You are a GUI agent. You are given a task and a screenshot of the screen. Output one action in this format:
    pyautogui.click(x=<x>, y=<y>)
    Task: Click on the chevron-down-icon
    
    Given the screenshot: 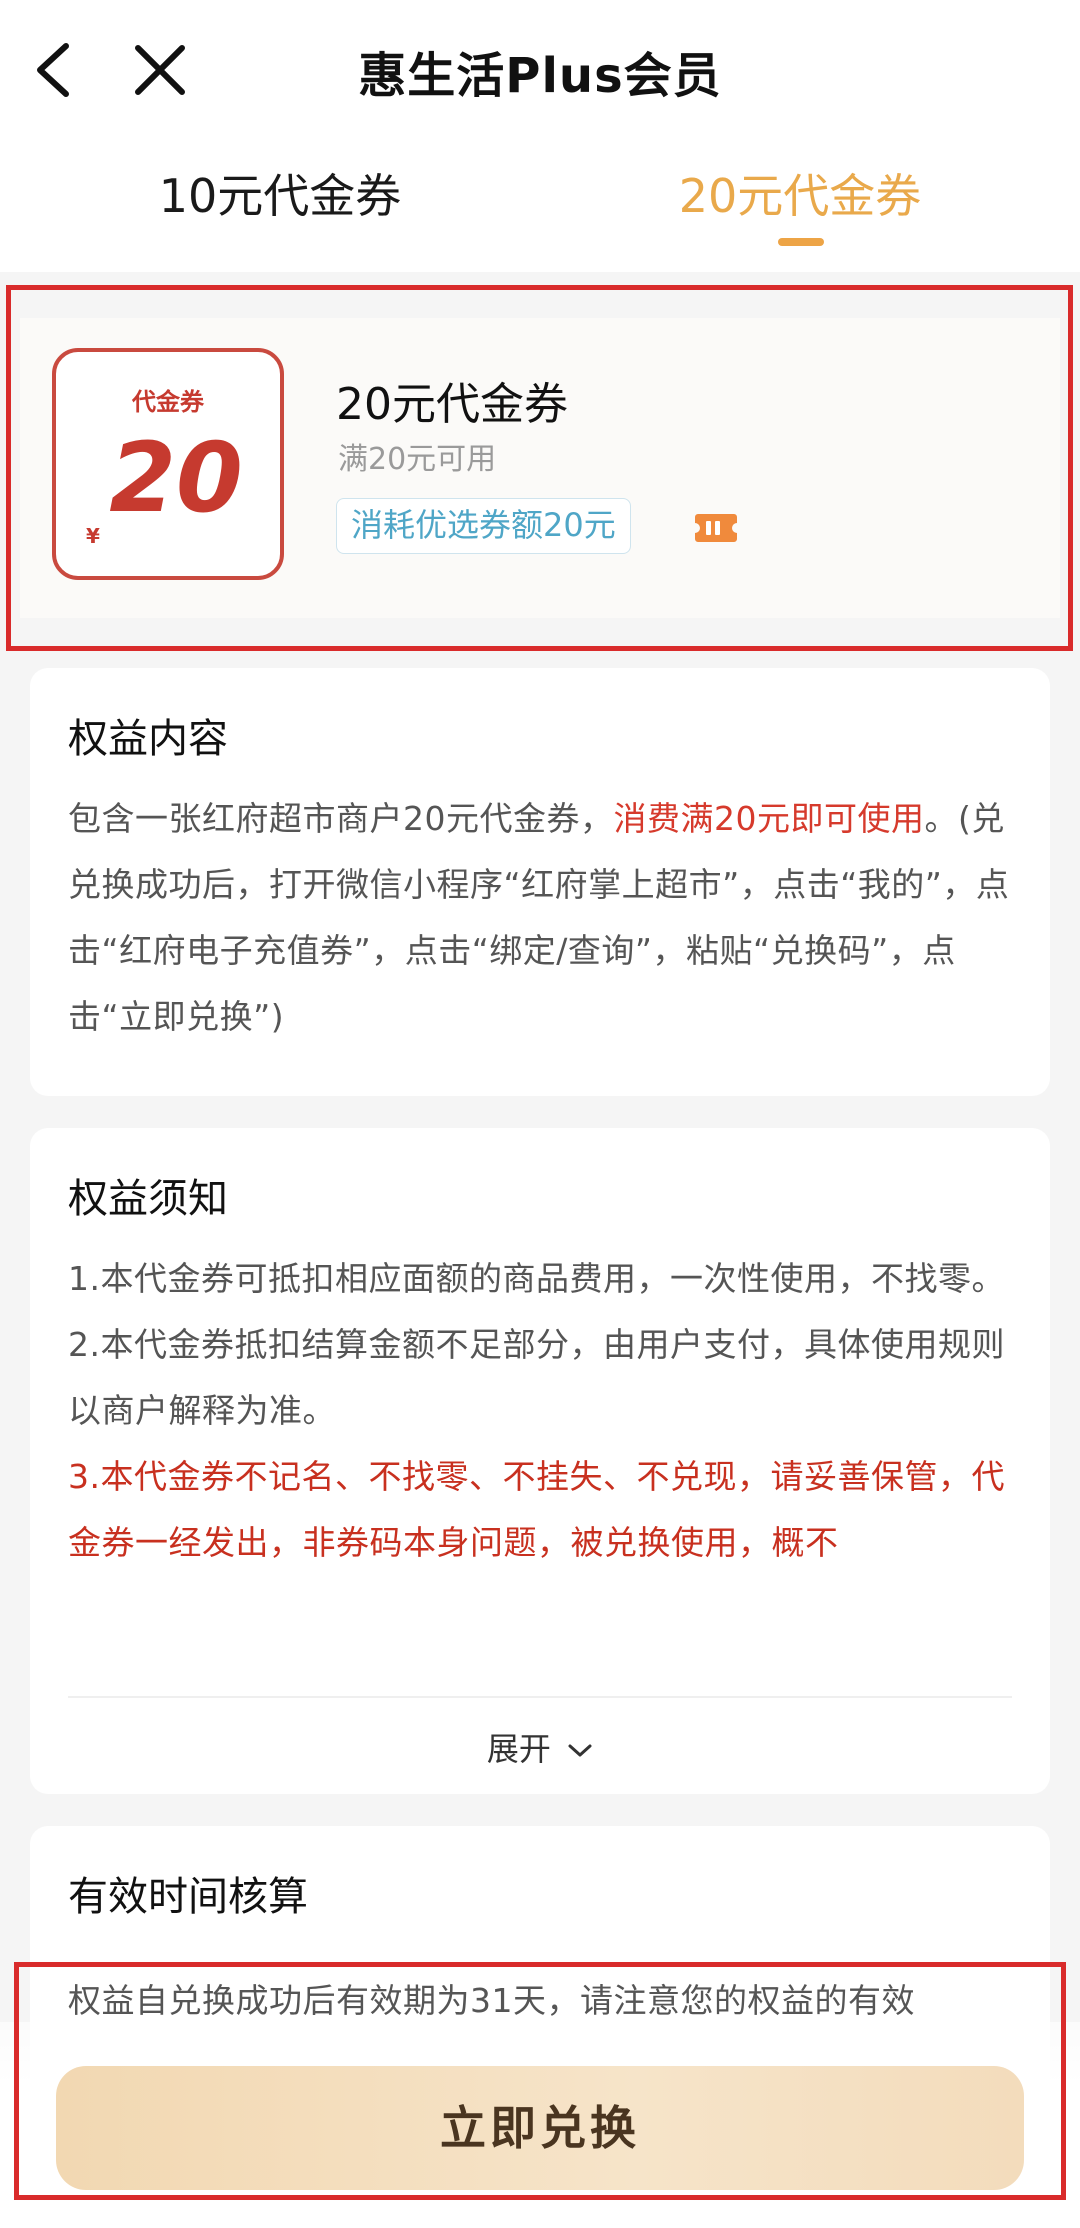 What is the action you would take?
    pyautogui.click(x=580, y=1750)
    